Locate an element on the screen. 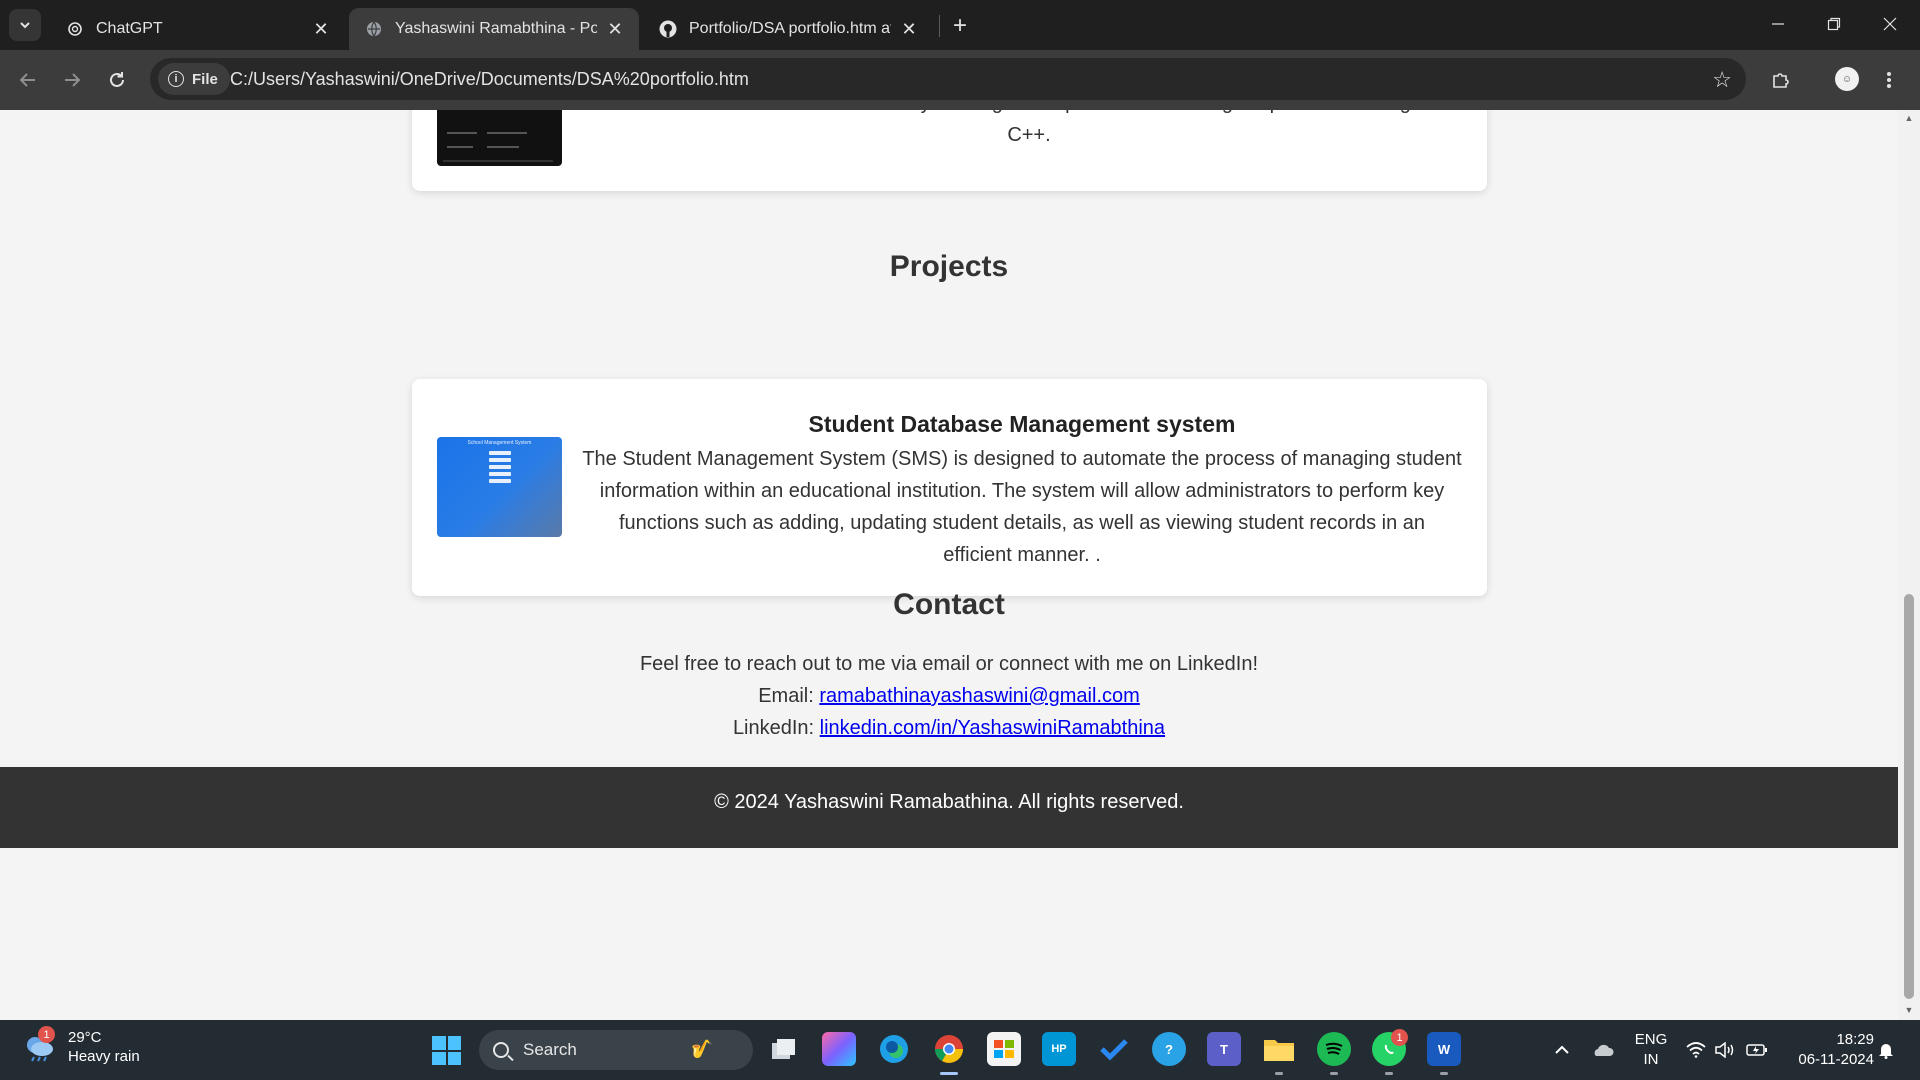  onedrive-cloud-icon is located at coordinates (1603, 1050).